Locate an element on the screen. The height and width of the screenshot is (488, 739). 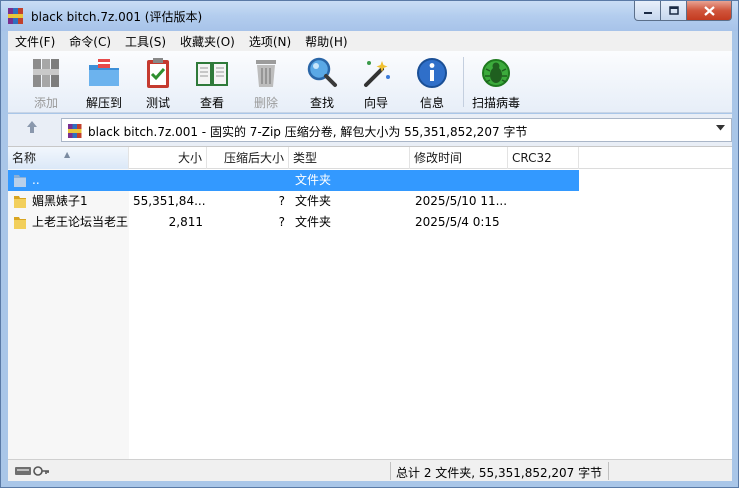
row-size is located at coordinates (168, 180).